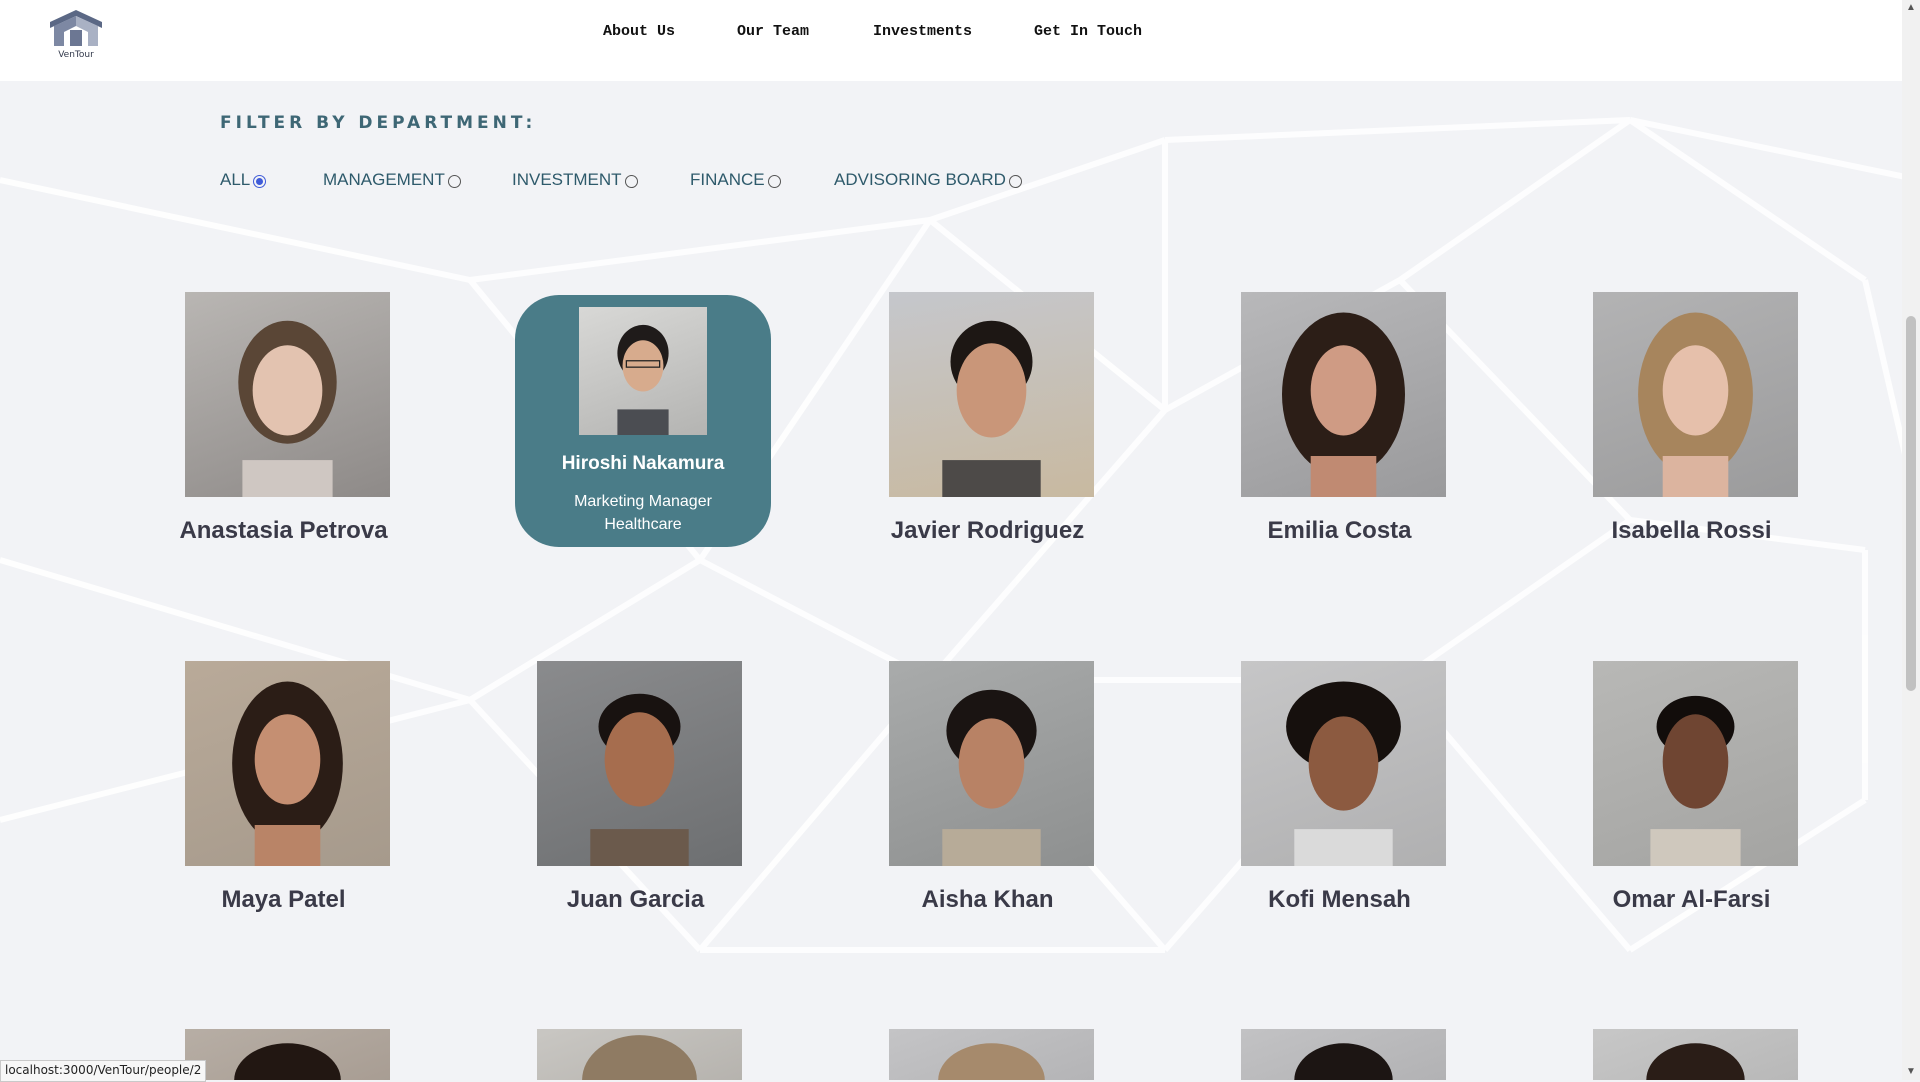 The image size is (1920, 1082). I want to click on person-name: Maya Patel, so click(283, 899).